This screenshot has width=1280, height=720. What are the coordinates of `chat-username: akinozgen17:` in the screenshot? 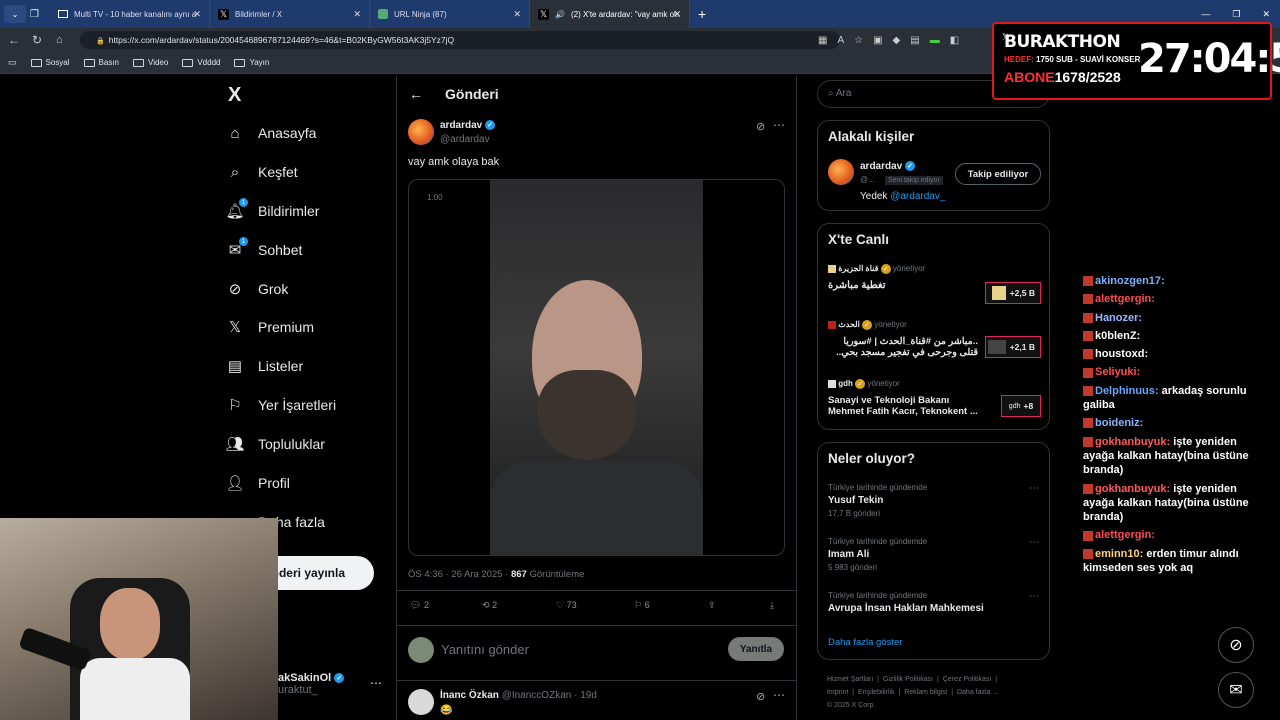 It's located at (1130, 281).